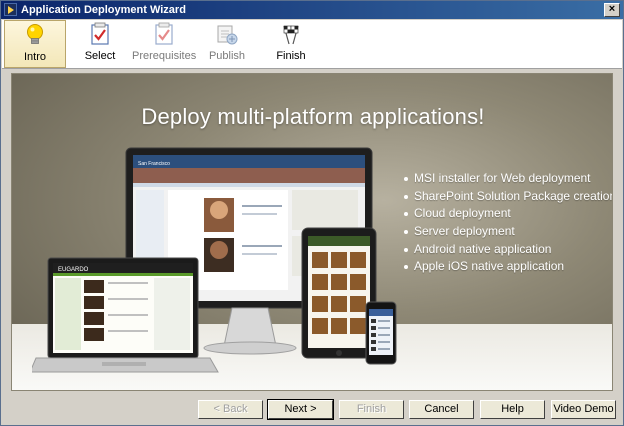 The width and height of the screenshot is (624, 426). I want to click on step-prerequisites: Prerequisites, so click(164, 44).